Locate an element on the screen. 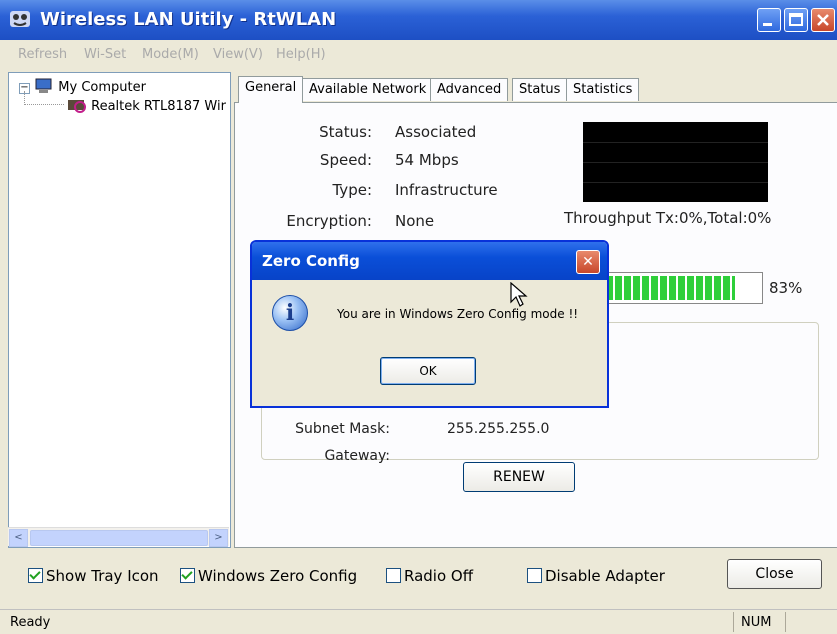 The image size is (837, 634). menu-help: Help(H) is located at coordinates (301, 54).